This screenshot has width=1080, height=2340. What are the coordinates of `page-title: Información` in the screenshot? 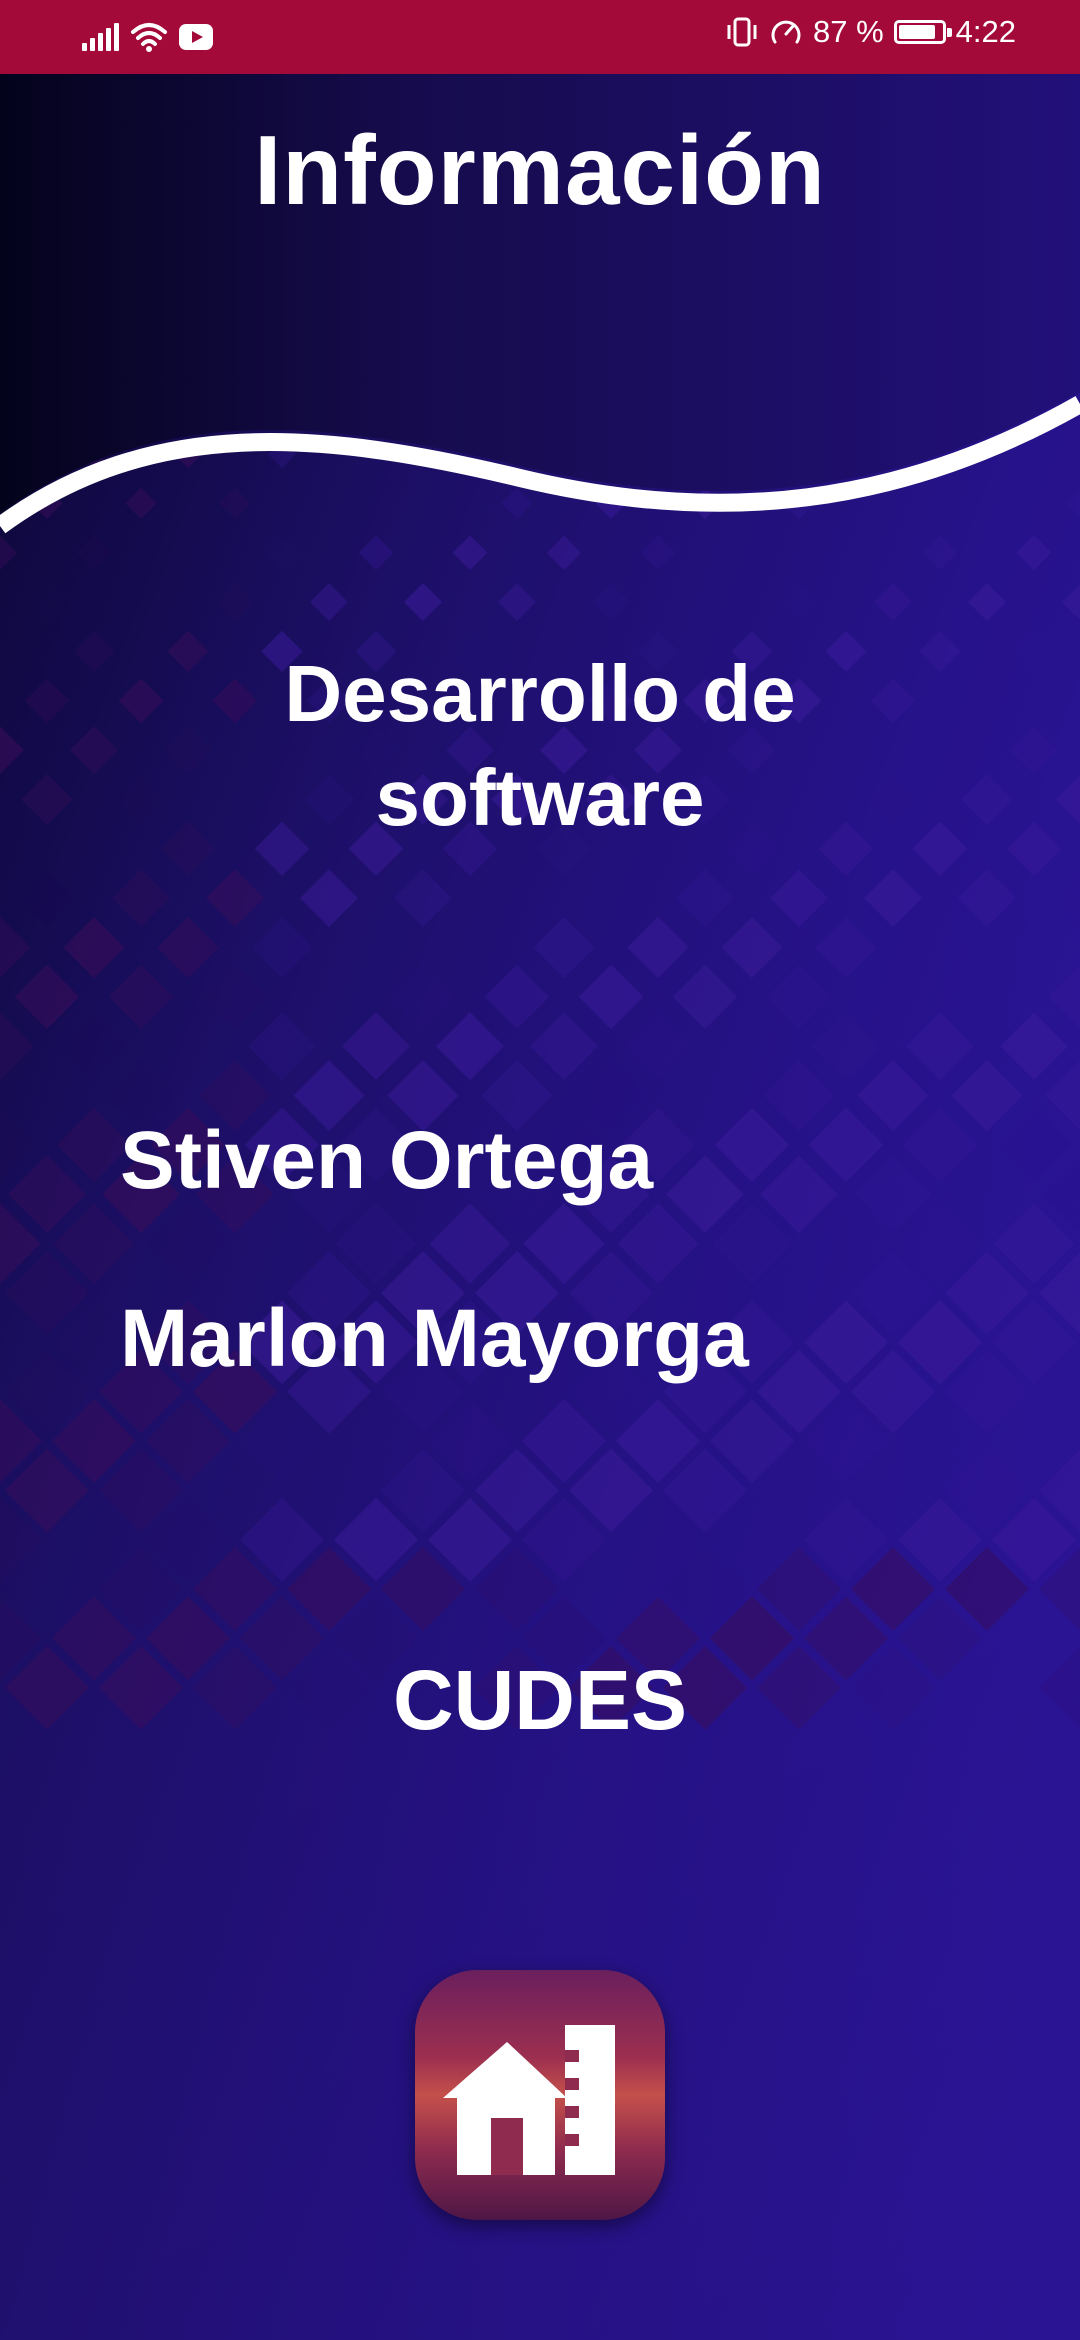 It's located at (540, 170).